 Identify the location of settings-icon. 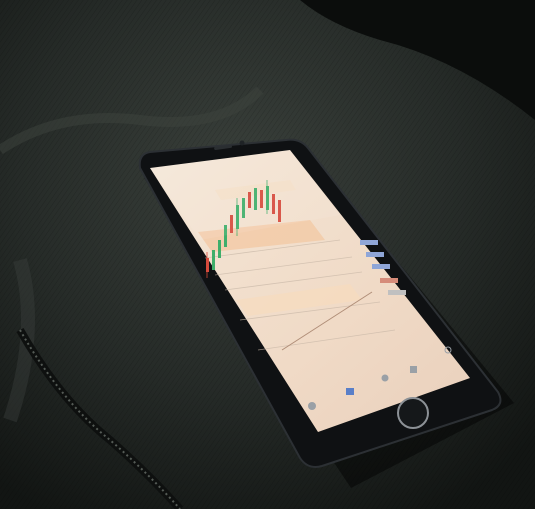
(413, 369).